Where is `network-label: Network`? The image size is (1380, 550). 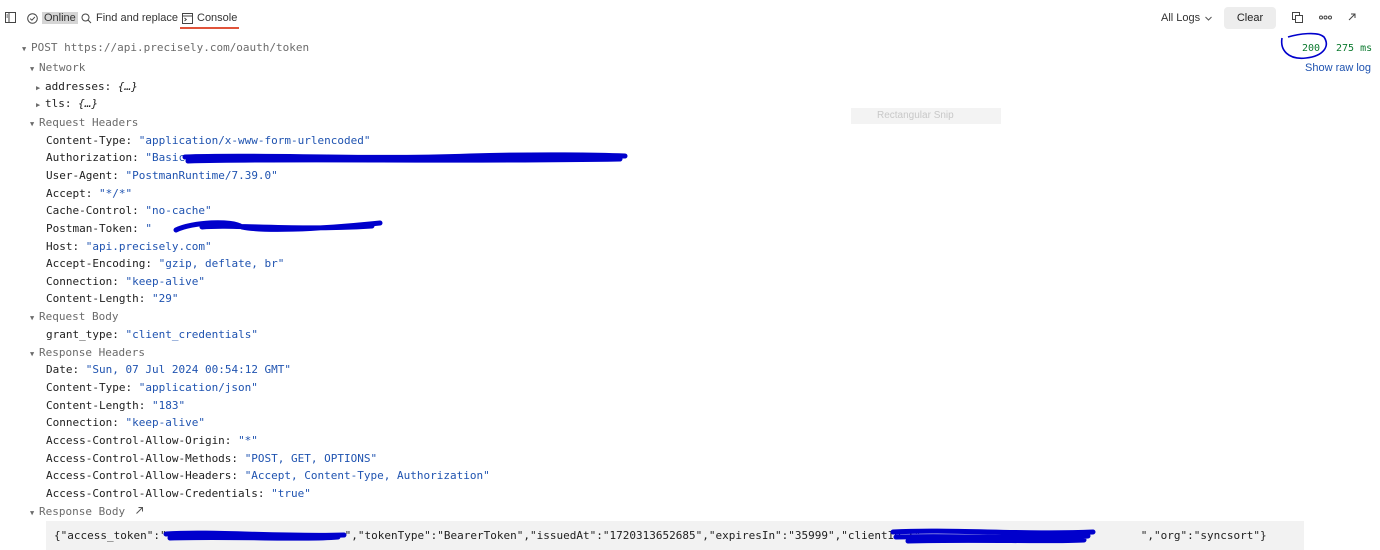 network-label: Network is located at coordinates (62, 67).